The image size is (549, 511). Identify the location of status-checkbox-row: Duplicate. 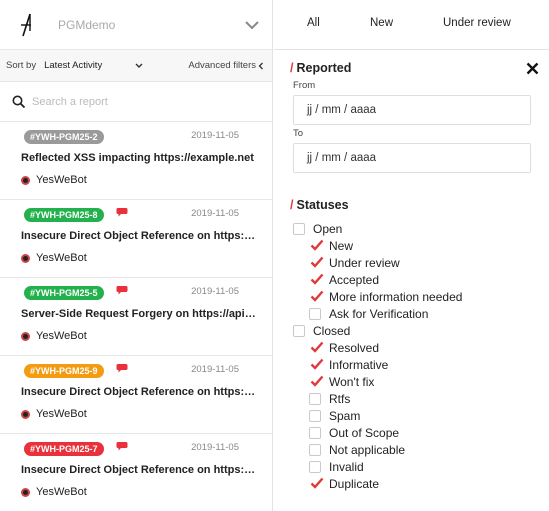
(344, 483).